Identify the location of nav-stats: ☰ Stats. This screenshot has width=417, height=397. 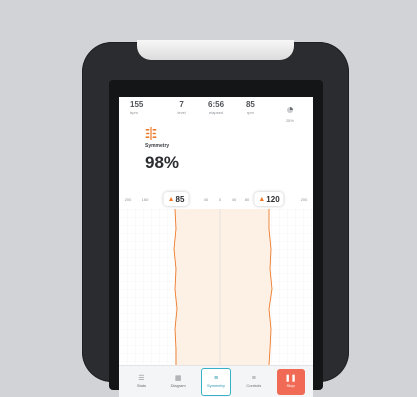
(141, 382).